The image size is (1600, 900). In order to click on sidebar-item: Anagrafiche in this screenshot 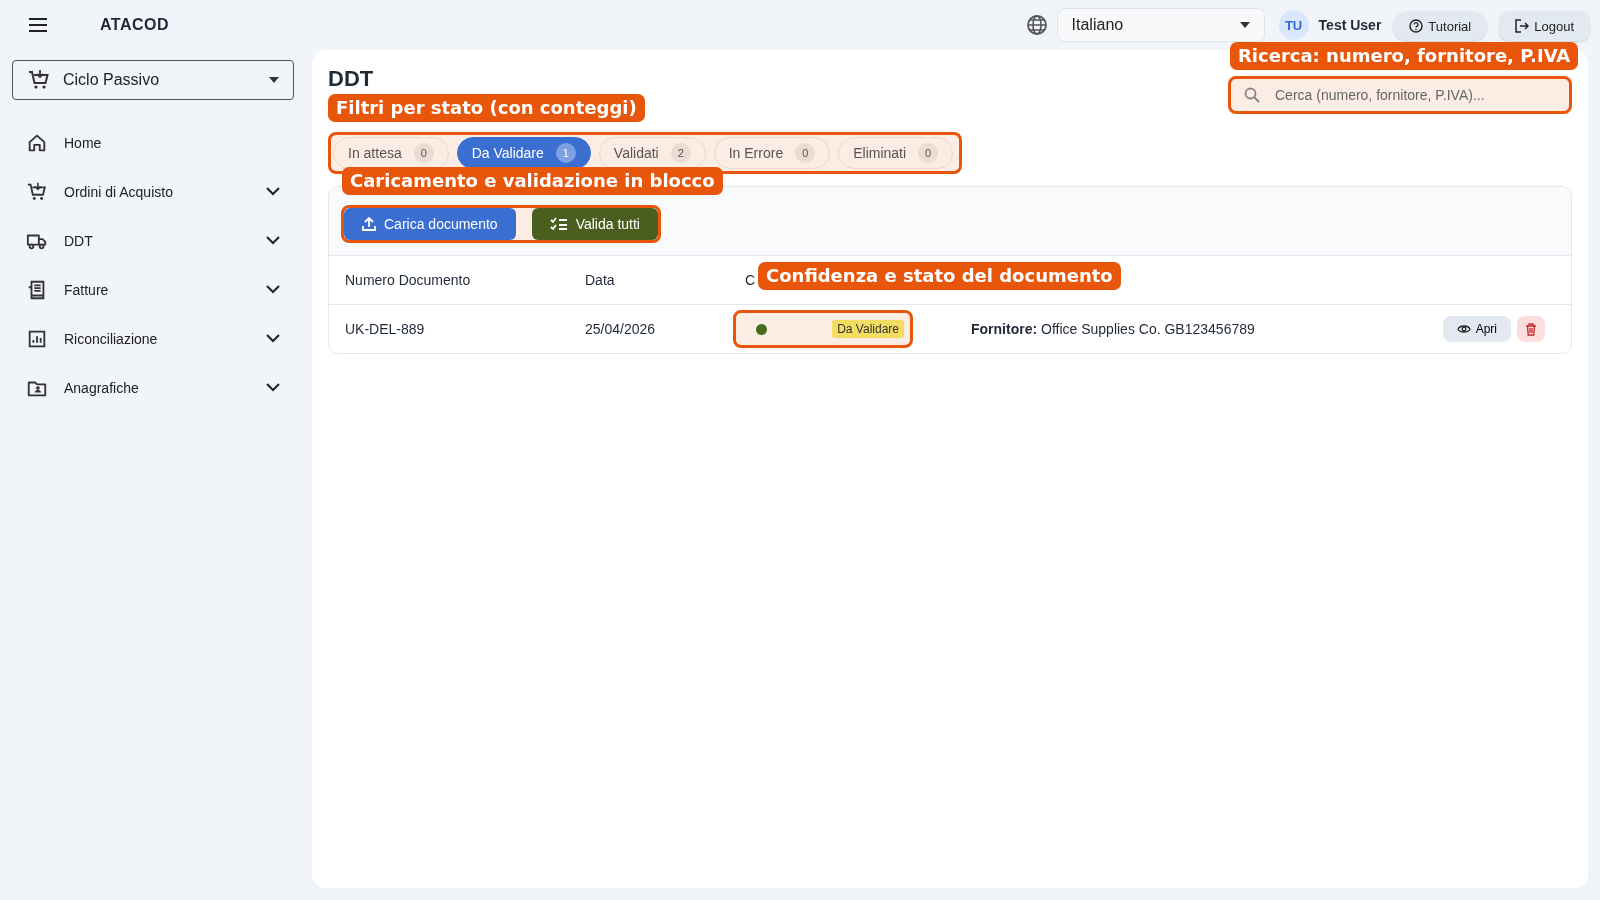, I will do `click(153, 387)`.